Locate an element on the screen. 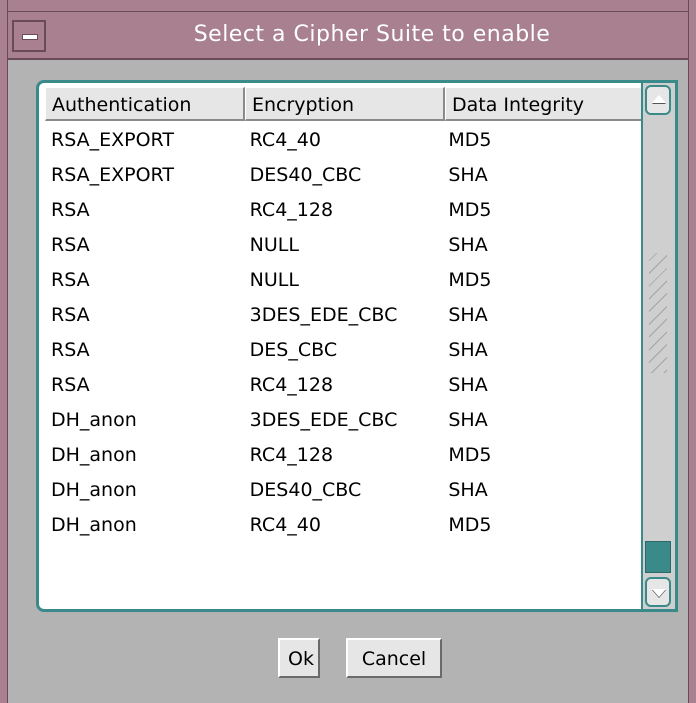 The height and width of the screenshot is (703, 696). table-row: DH_anon DES40_CBC SHA is located at coordinates (344, 490).